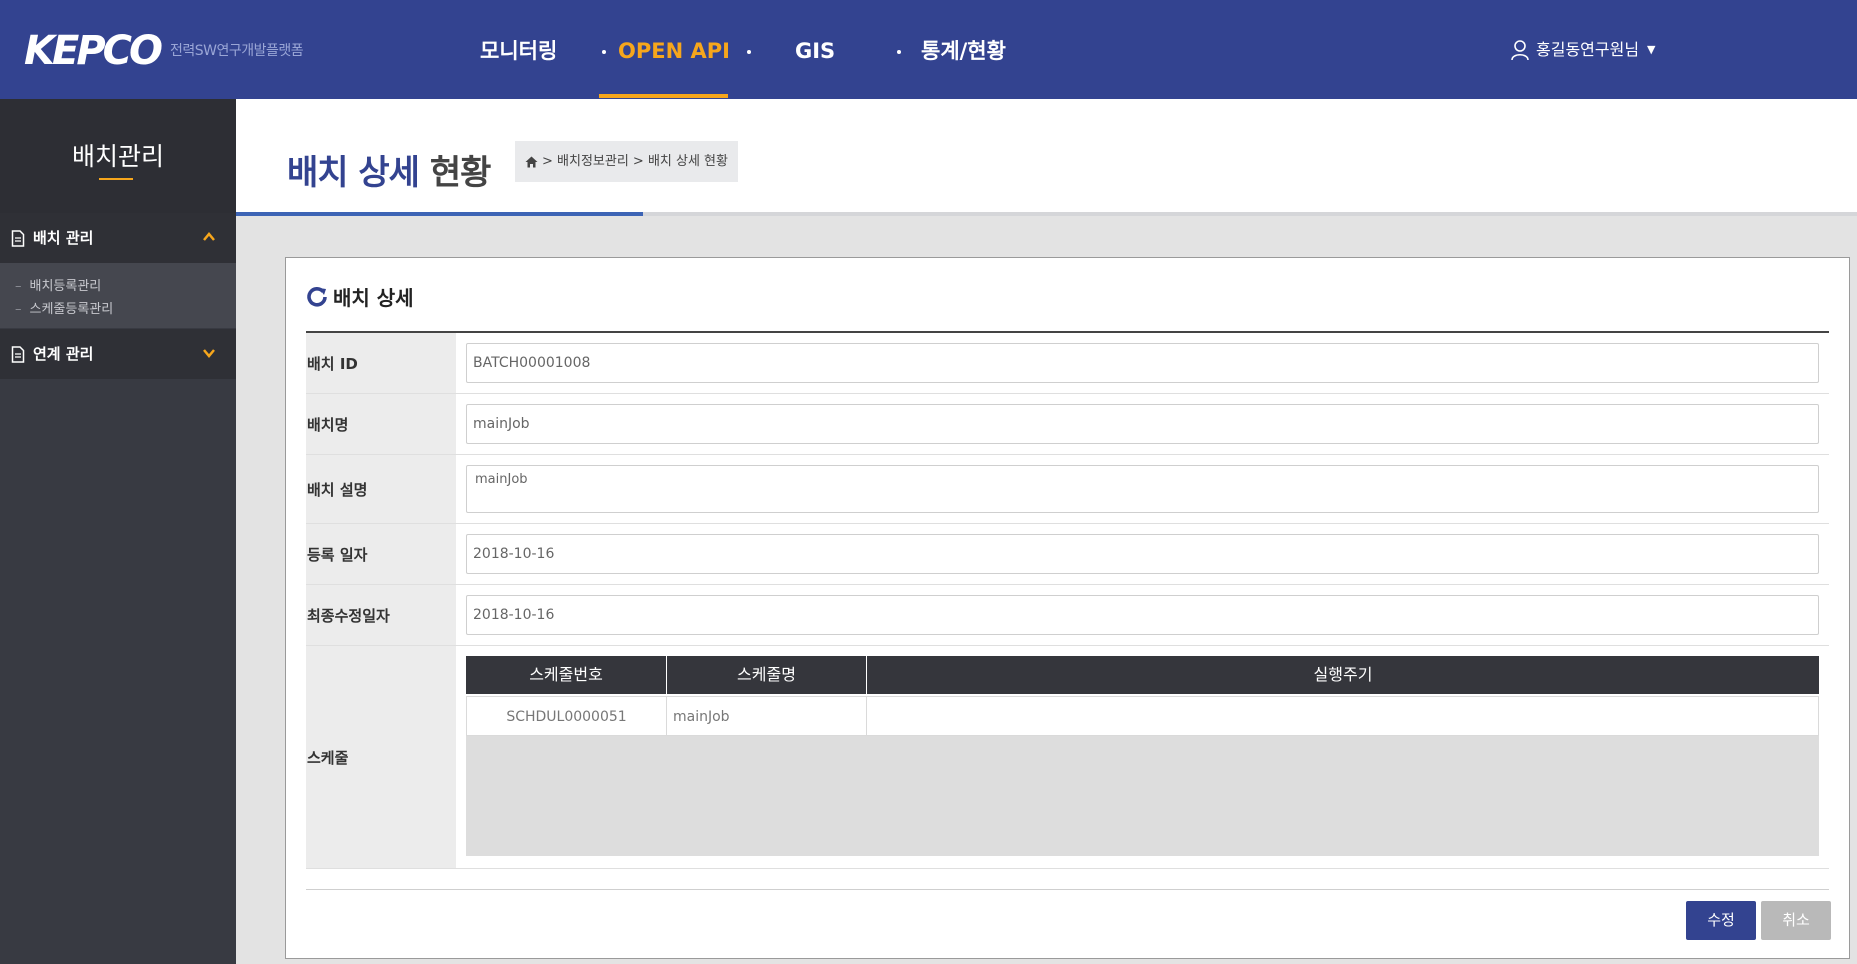 The image size is (1857, 964). Describe the element at coordinates (1142, 424) in the screenshot. I see `batch-name-input: mainJob` at that location.